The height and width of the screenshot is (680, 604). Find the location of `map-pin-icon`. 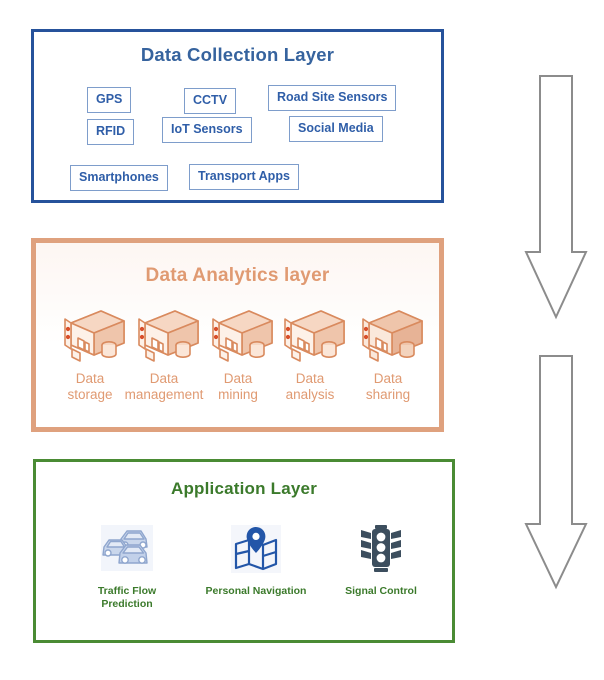

map-pin-icon is located at coordinates (256, 549).